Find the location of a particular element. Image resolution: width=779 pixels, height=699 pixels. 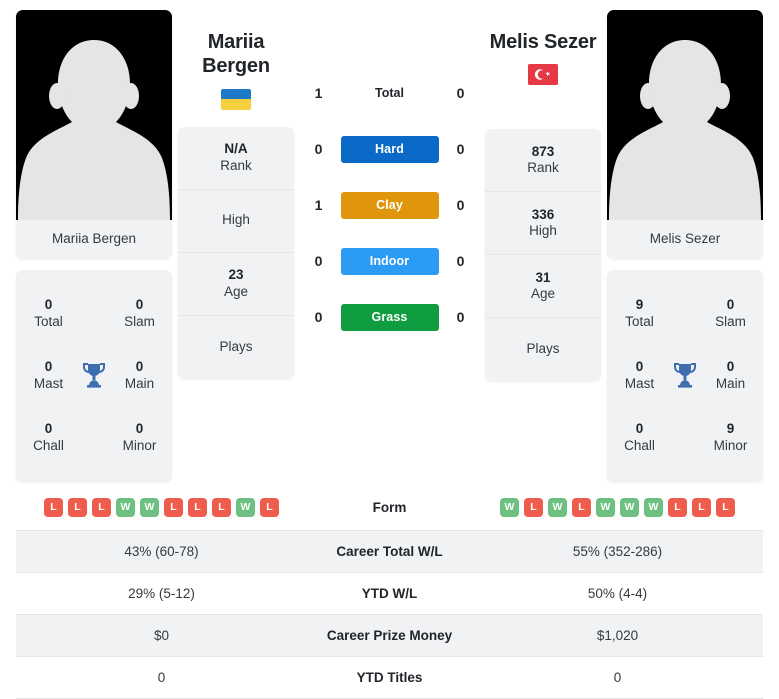

left-titles-main-value: 0 is located at coordinates (139, 366).